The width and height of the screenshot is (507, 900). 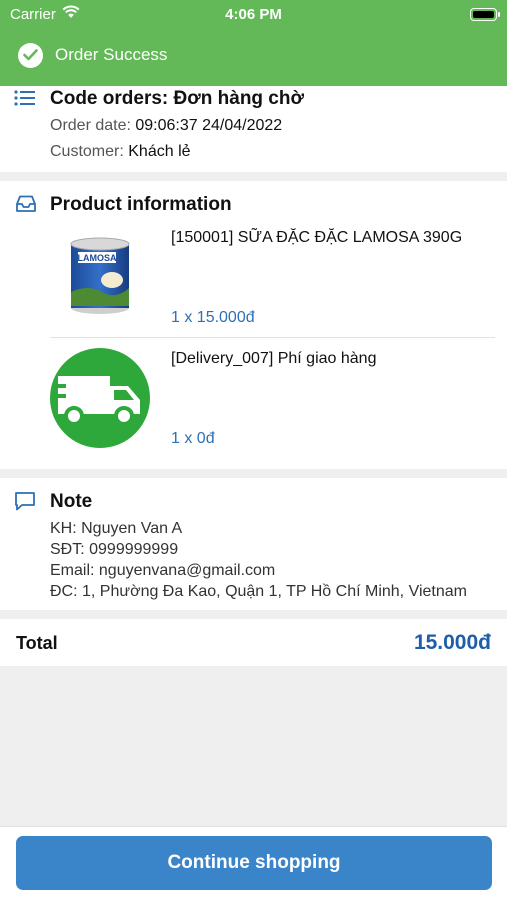 I want to click on order-date: Order date: 09:06:37 24/04/2022, so click(x=166, y=126).